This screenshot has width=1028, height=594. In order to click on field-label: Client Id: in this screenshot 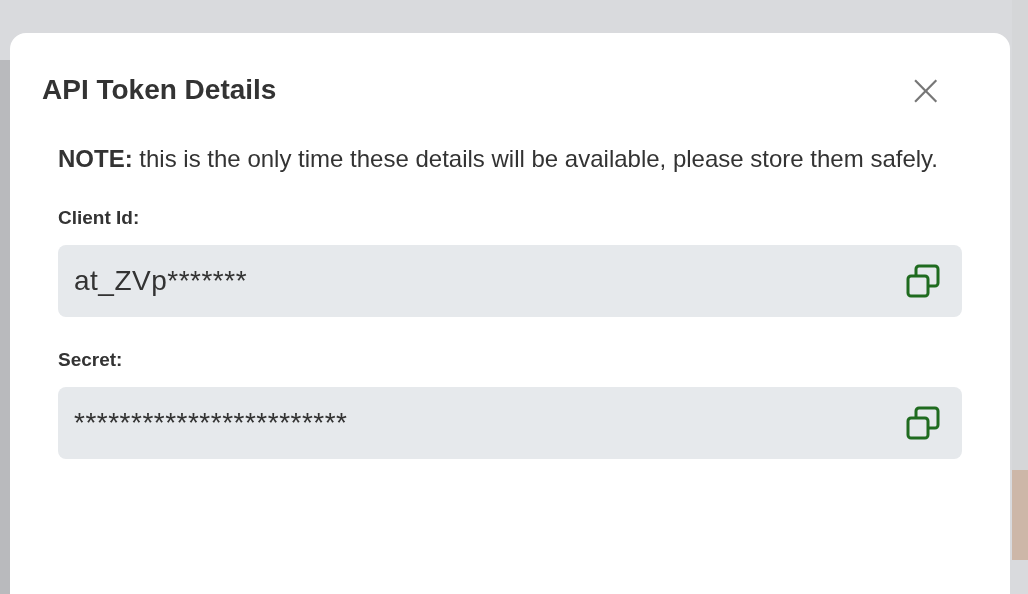, I will do `click(99, 218)`.